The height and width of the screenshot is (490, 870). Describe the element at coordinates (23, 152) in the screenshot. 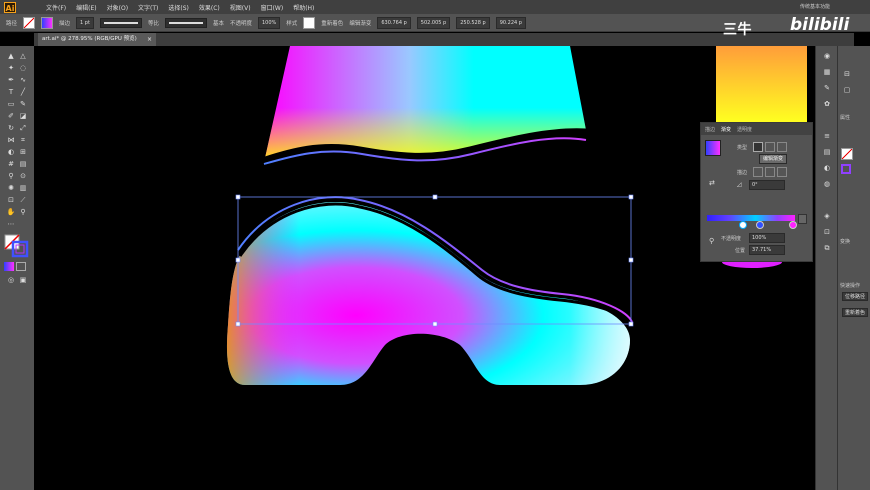

I see `perspective-grid-icon: ⊞` at that location.